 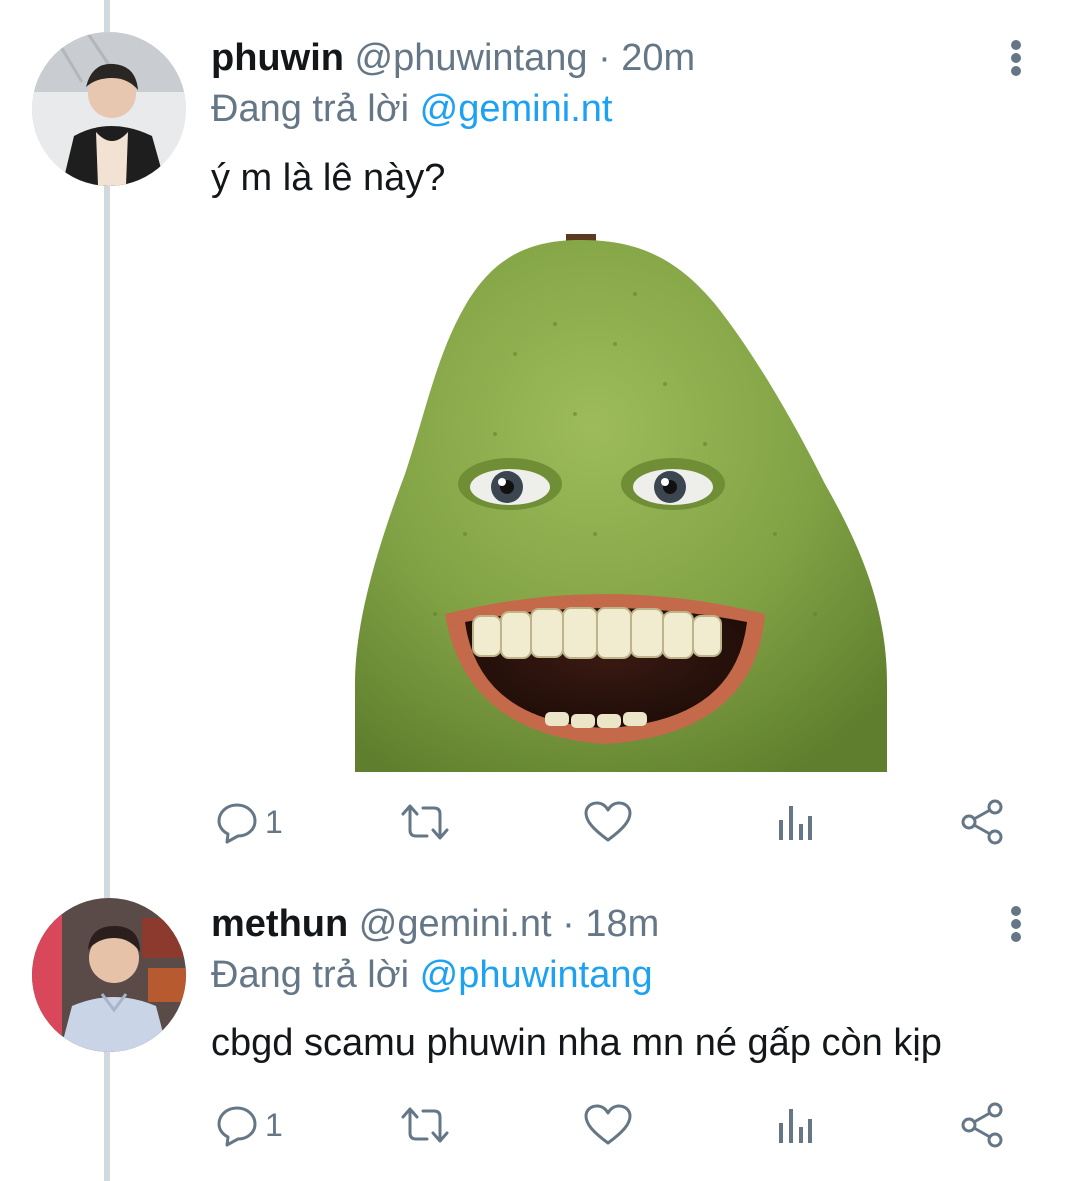 What do you see at coordinates (576, 1043) in the screenshot?
I see `tweet-text: cbgd scamu phuwin nha mn né gấp còn kịp` at bounding box center [576, 1043].